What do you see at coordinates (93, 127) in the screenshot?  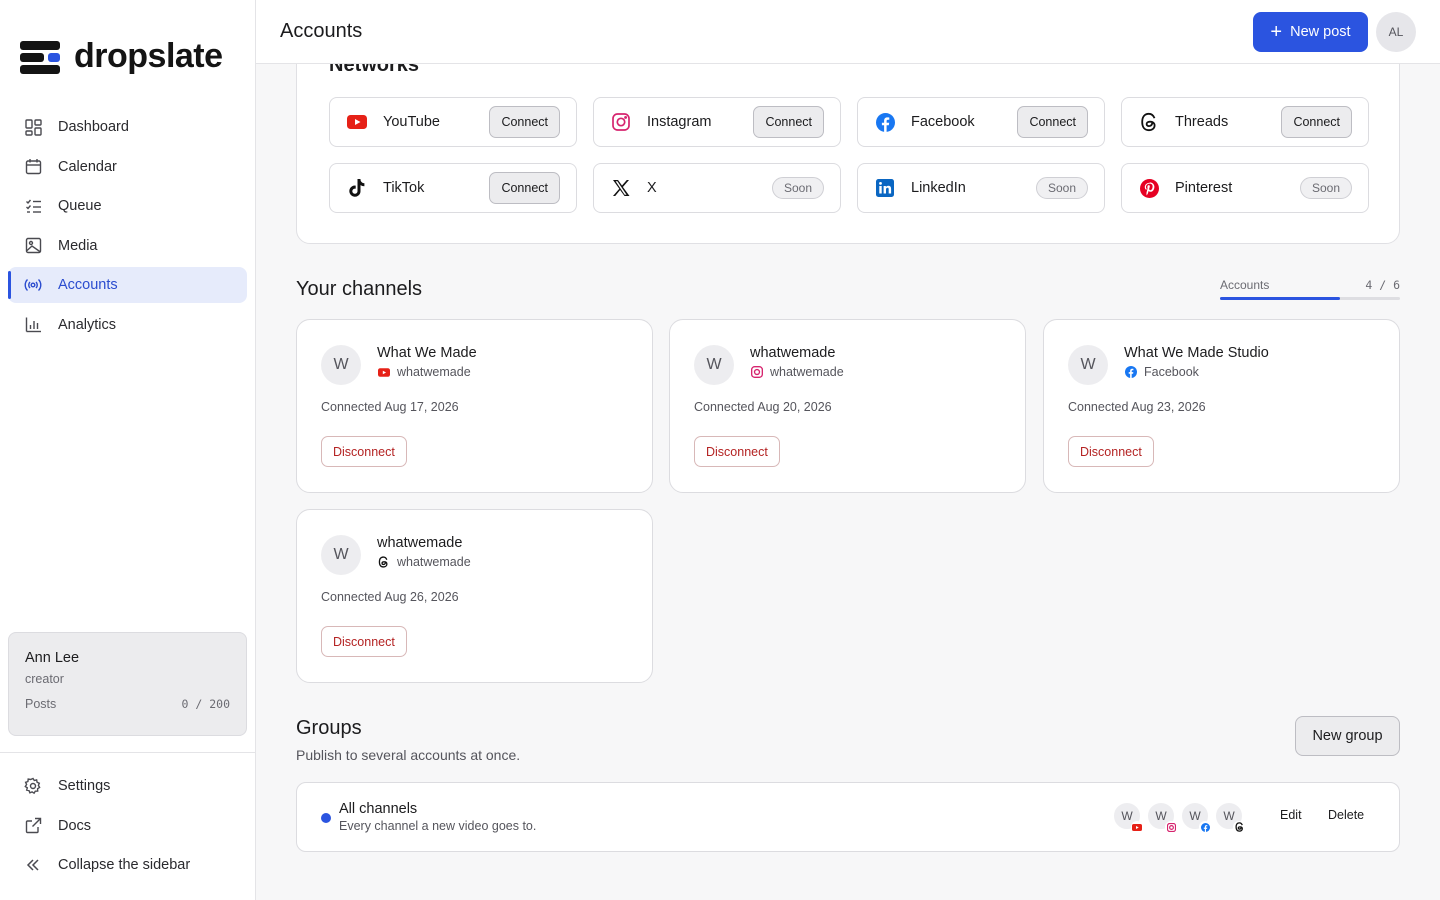 I see `sidebar-item-label: Dashboard` at bounding box center [93, 127].